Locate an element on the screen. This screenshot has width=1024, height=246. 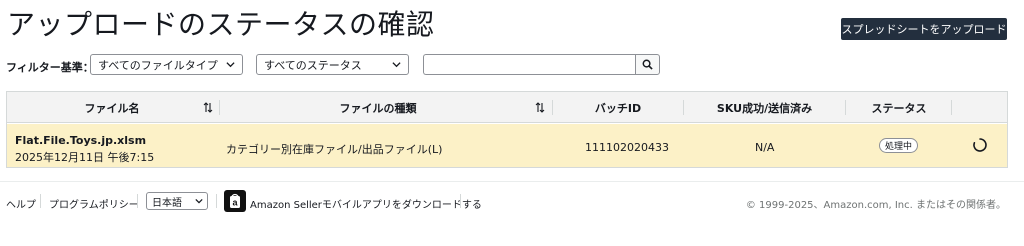
search-button is located at coordinates (647, 64).